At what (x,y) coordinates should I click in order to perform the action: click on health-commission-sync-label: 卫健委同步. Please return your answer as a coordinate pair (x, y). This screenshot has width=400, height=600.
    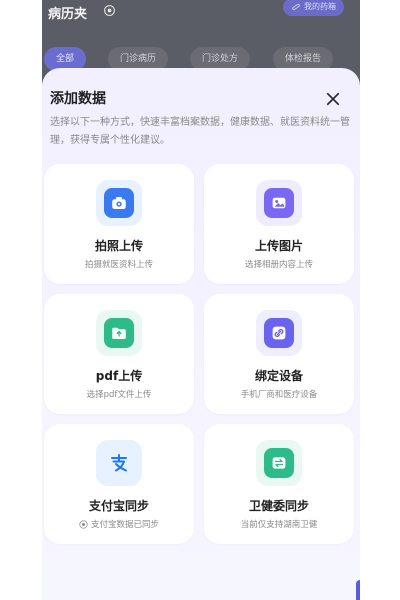
    Looking at the image, I should click on (278, 506).